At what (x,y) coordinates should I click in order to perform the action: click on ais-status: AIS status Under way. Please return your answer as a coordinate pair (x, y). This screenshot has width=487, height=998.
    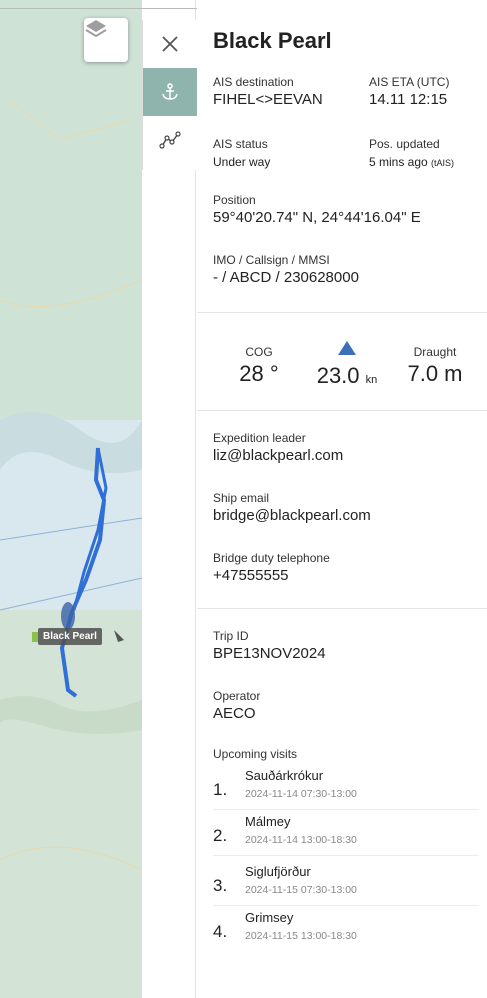
    Looking at the image, I should click on (241, 154).